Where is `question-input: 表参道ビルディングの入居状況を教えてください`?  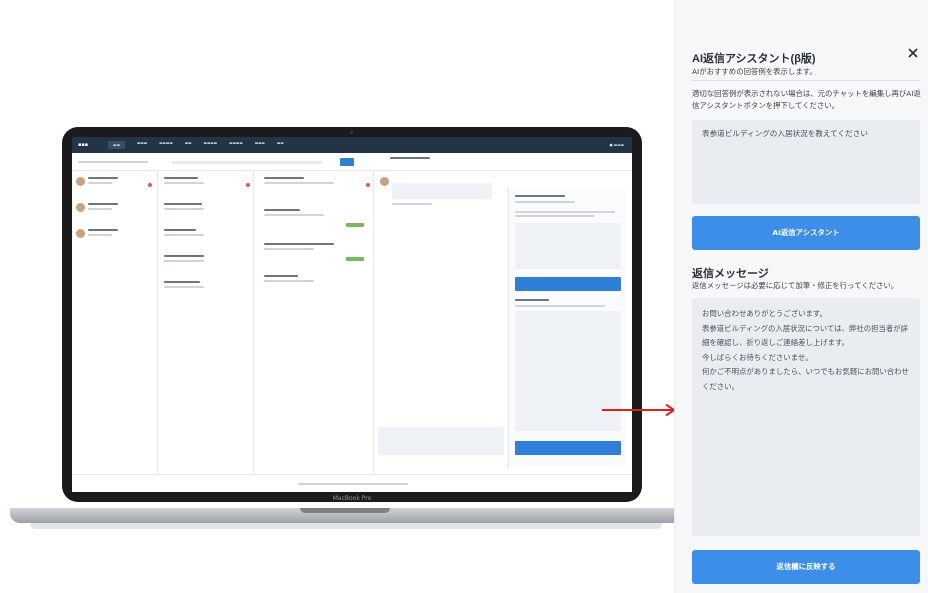
question-input: 表参道ビルディングの入居状況を教えてください is located at coordinates (806, 162).